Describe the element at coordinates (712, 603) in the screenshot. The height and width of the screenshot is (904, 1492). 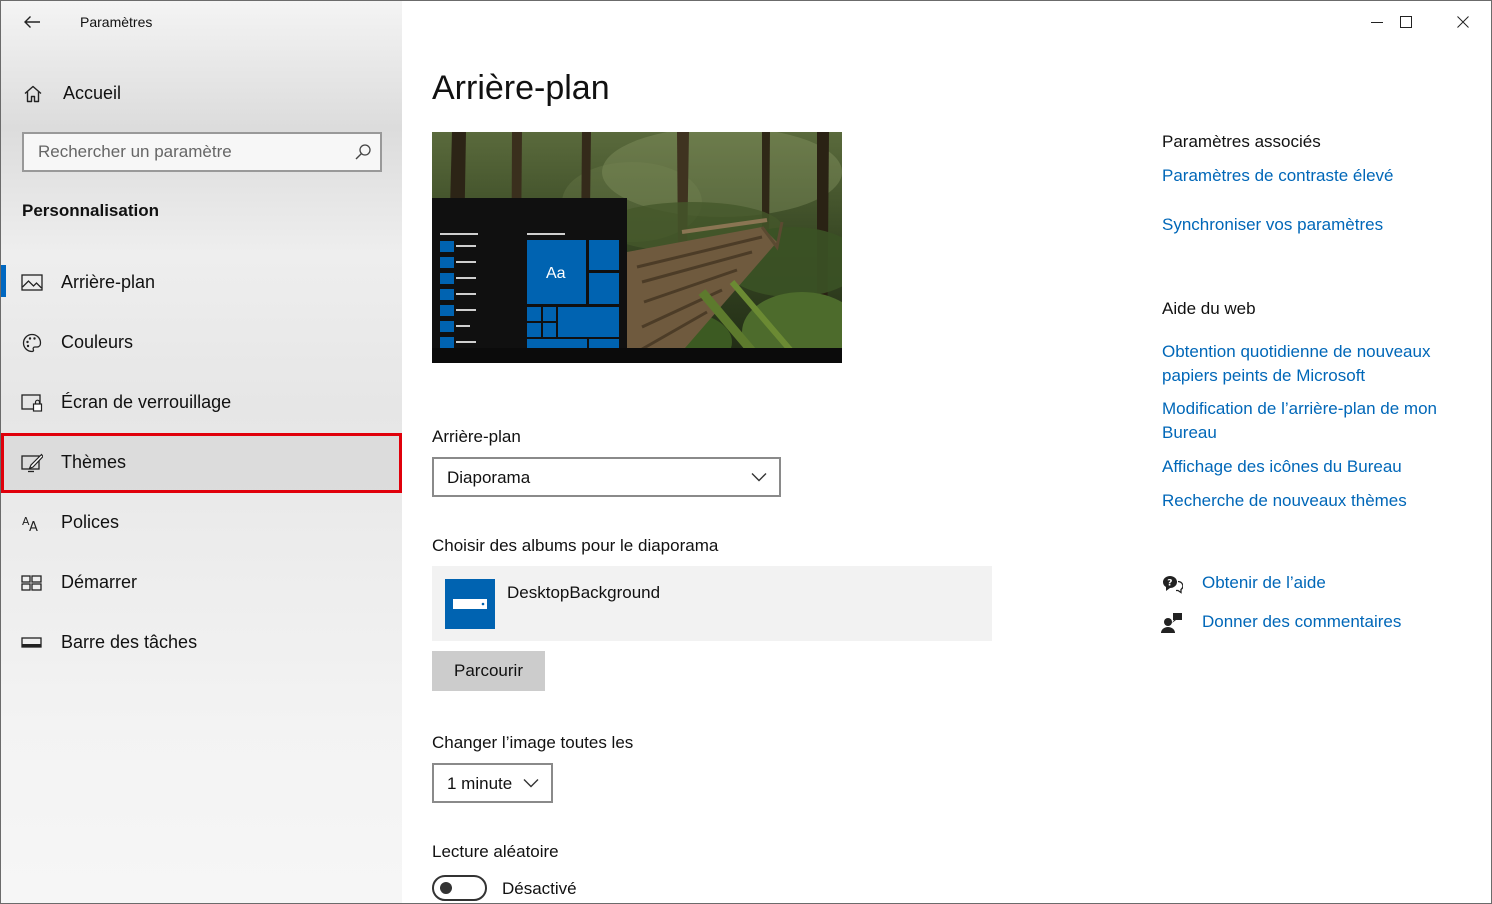
I see `album-item: DesktopBackground` at that location.